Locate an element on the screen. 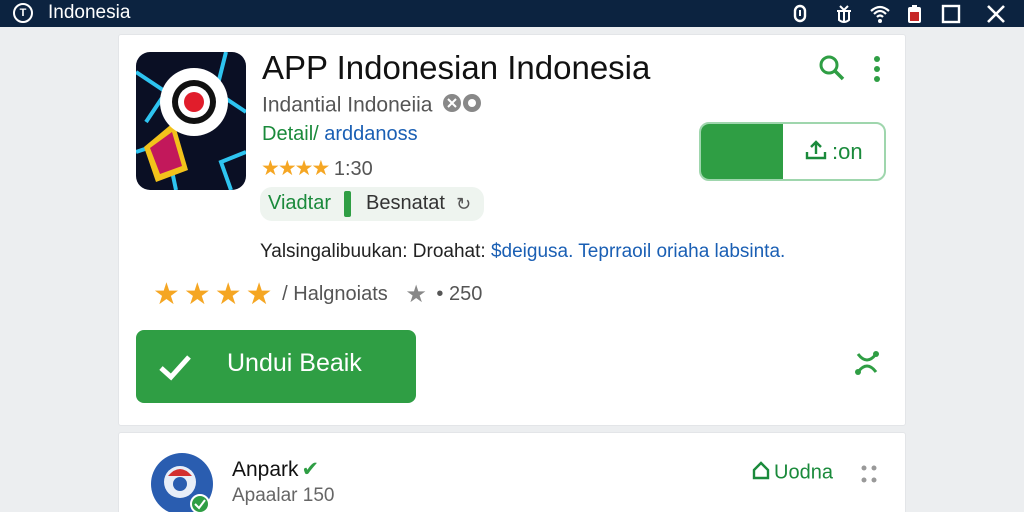 The image size is (1024, 512). app-name: APP Indonesian Indonesia is located at coordinates (456, 67).